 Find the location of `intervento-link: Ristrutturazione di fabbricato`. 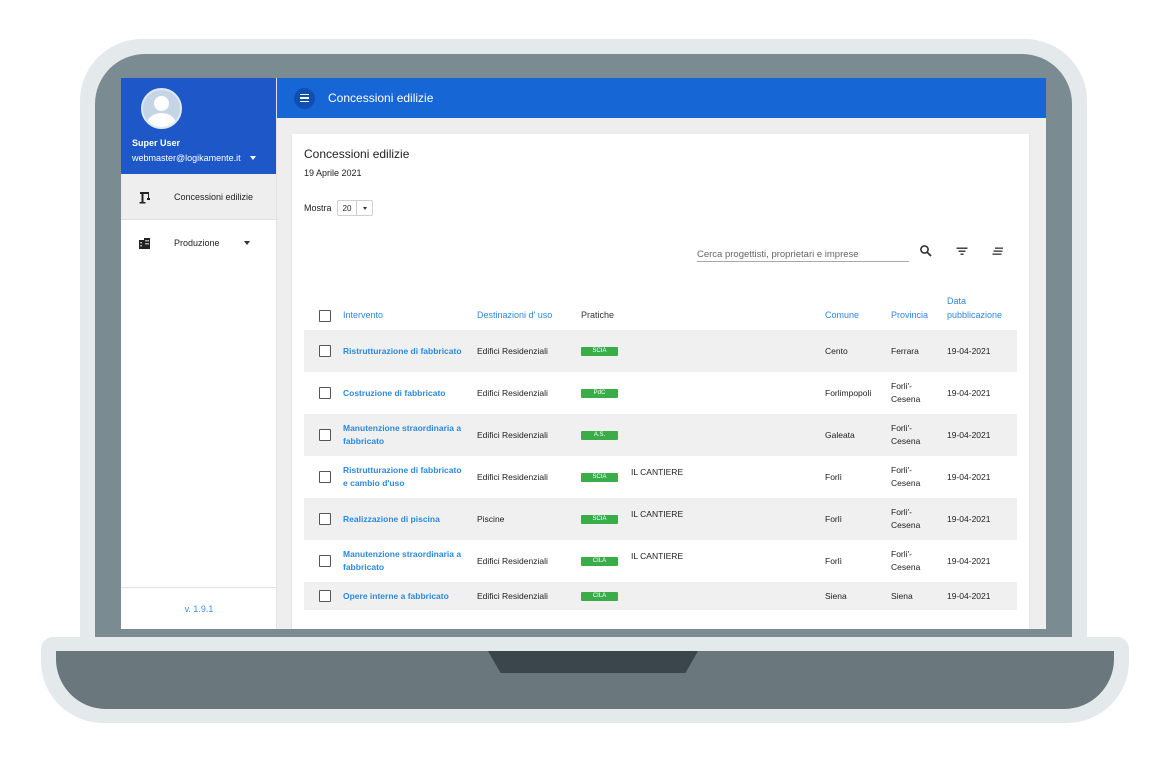

intervento-link: Ristrutturazione di fabbricato is located at coordinates (403, 351).